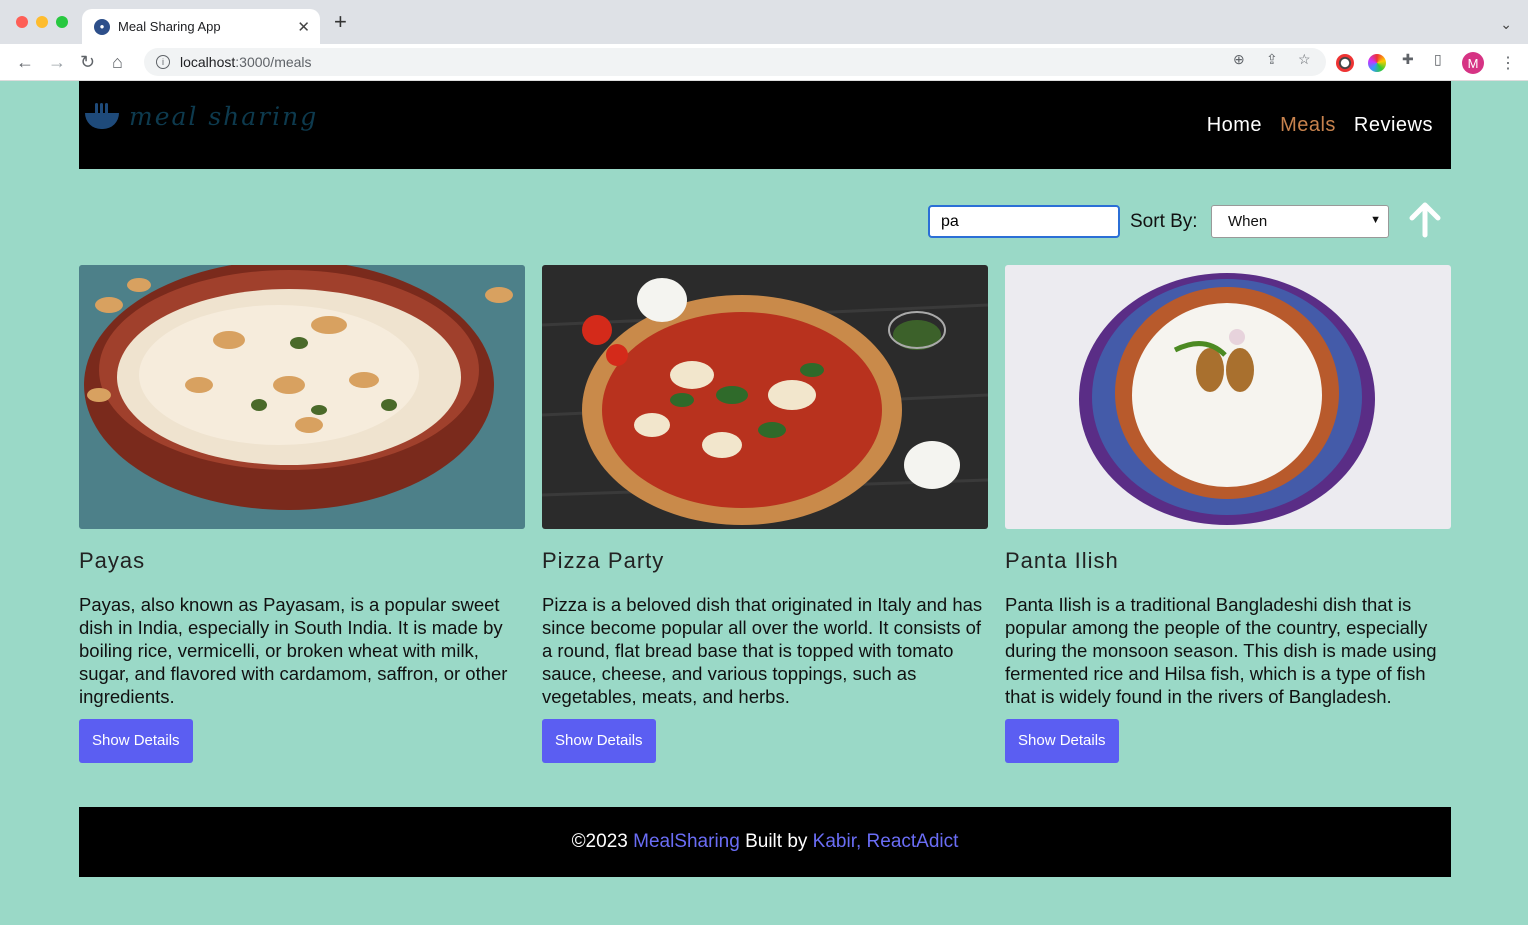 The image size is (1528, 925). Describe the element at coordinates (603, 560) in the screenshot. I see `meal-title: Pizza Party` at that location.